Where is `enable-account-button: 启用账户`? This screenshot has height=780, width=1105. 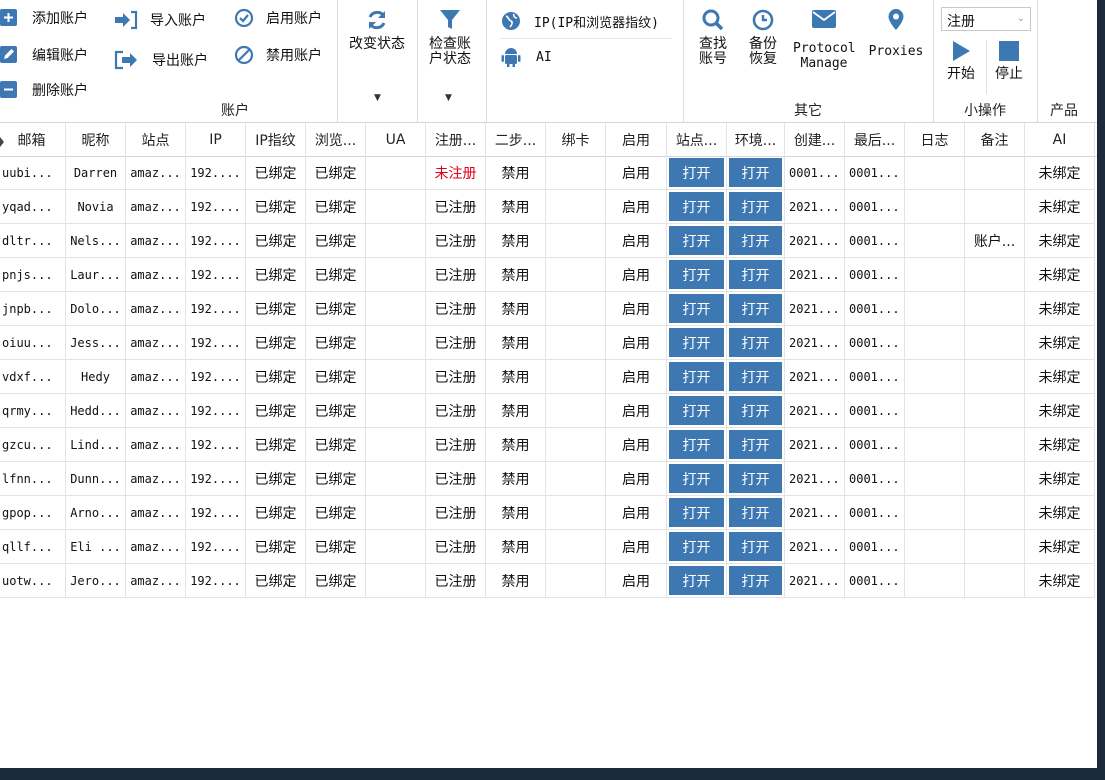
enable-account-button: 启用账户 is located at coordinates (278, 18).